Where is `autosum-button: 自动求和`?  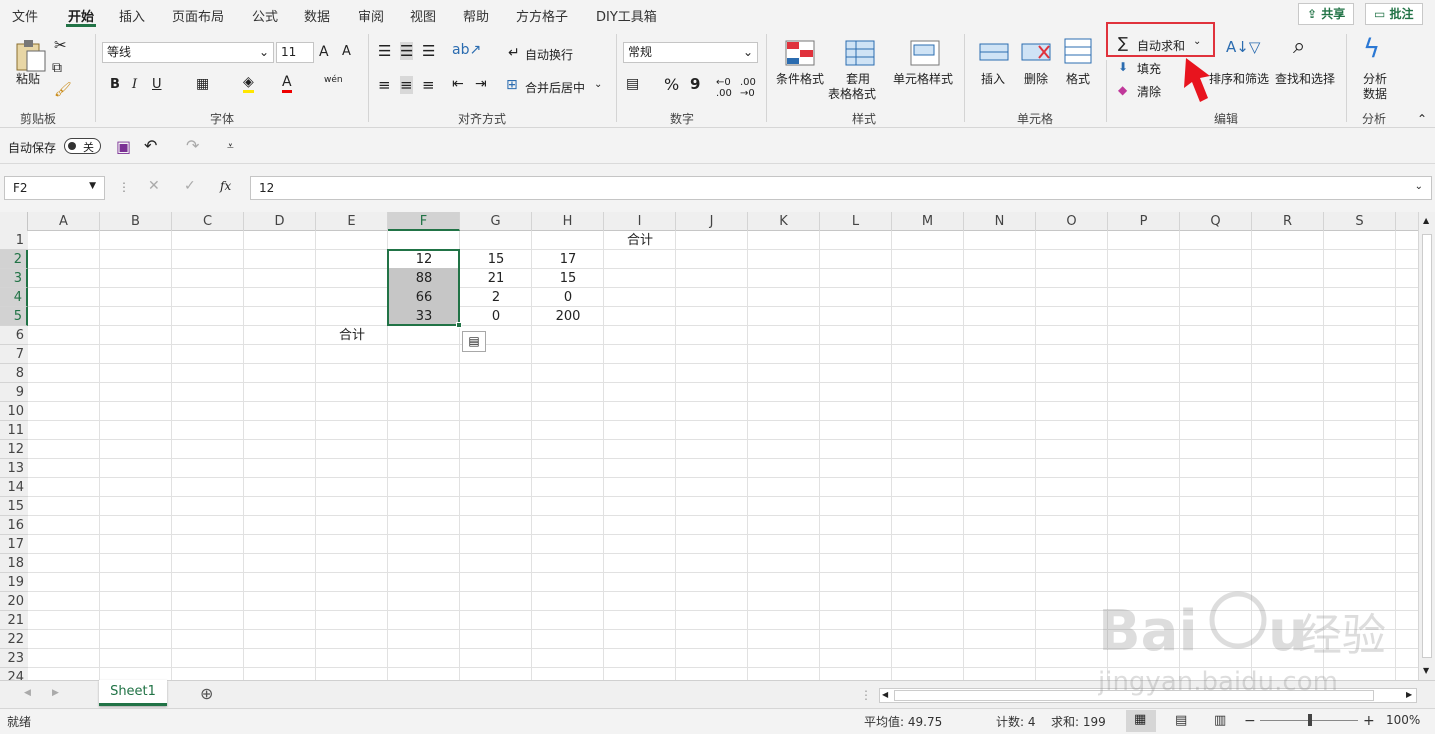 autosum-button: 自动求和 is located at coordinates (1161, 45).